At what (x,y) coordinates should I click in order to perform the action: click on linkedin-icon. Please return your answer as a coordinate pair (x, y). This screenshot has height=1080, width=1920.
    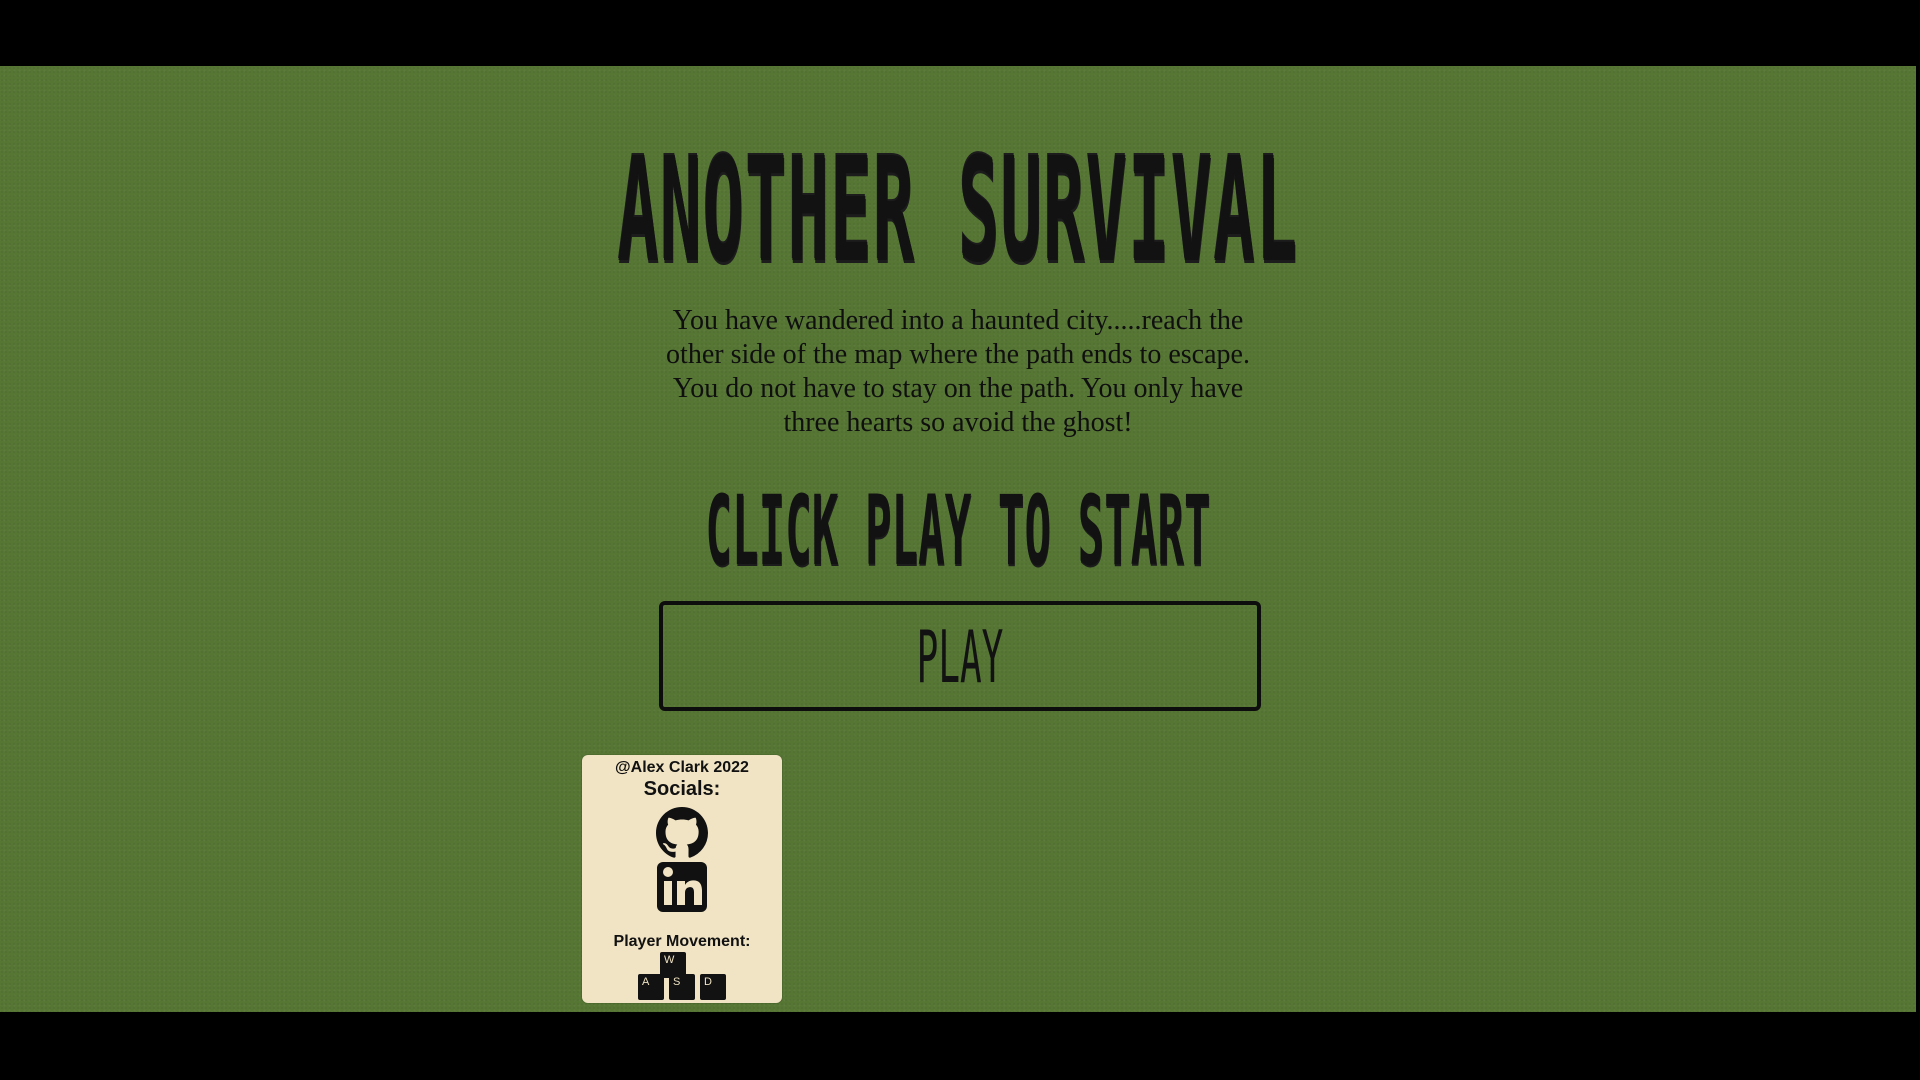
    Looking at the image, I should click on (682, 887).